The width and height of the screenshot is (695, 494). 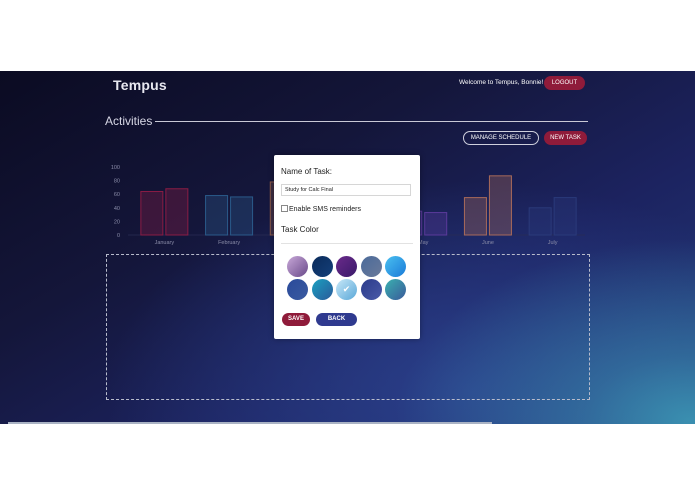 I want to click on check-icon: ✔, so click(x=346, y=289).